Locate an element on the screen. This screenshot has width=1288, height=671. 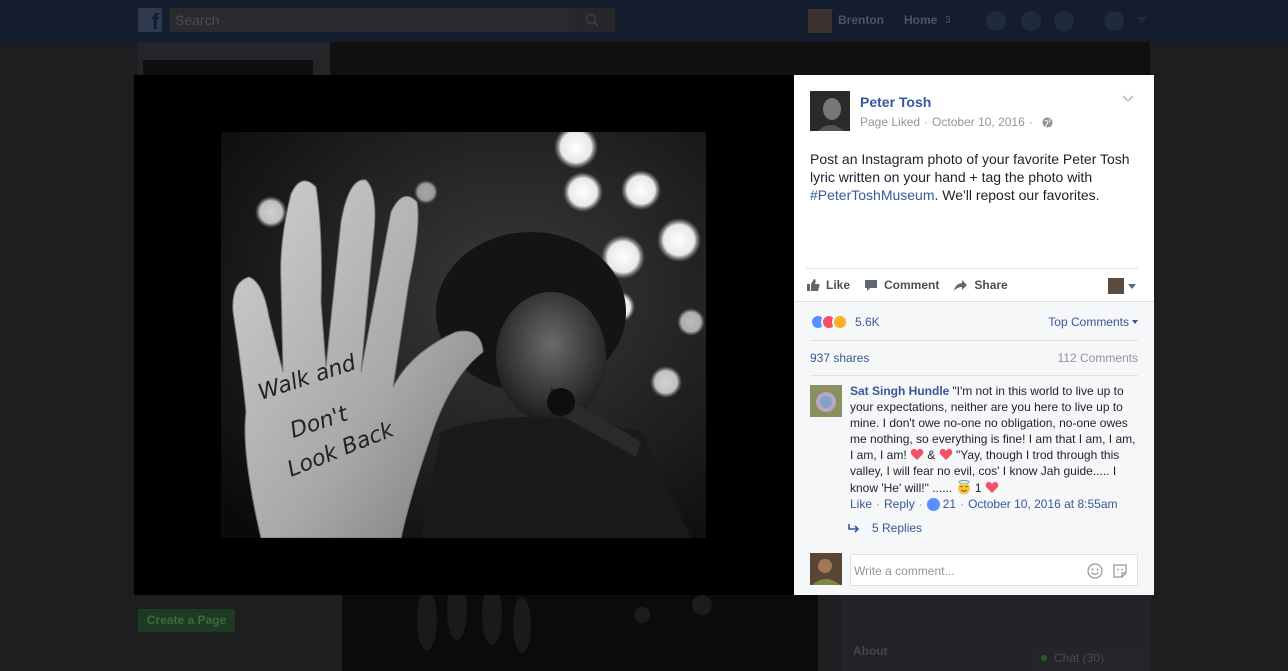
composer-avatar is located at coordinates (826, 569).